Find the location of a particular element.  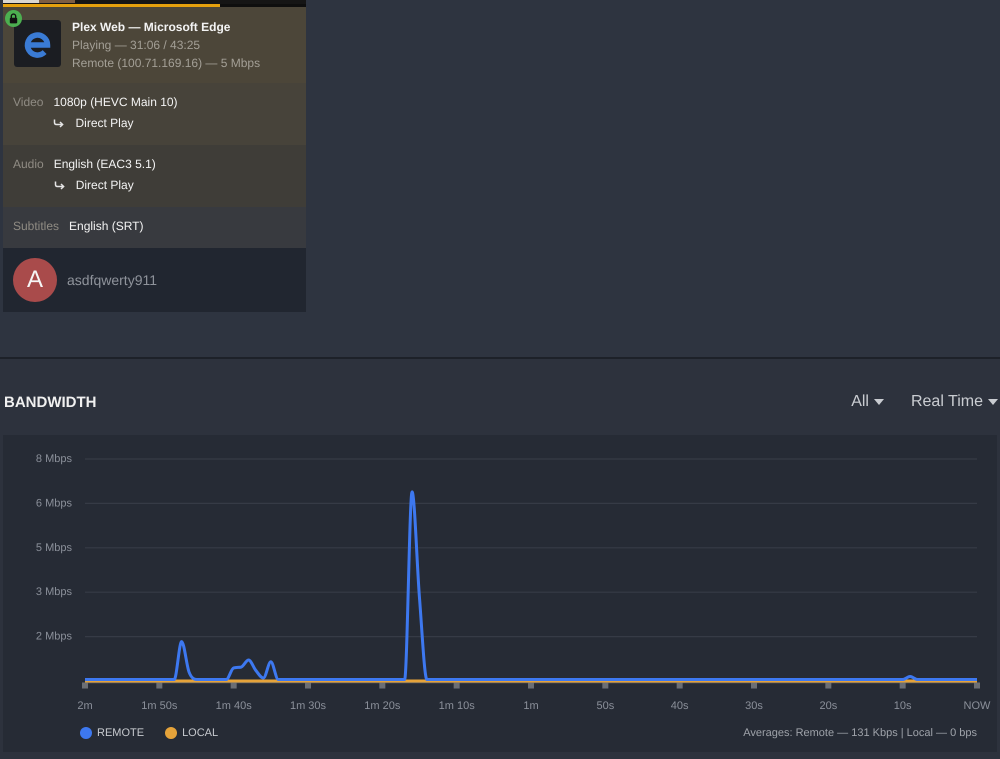

averages-text: Averages: Remote — 131 Kbps | Local — 0 bps is located at coordinates (860, 733).